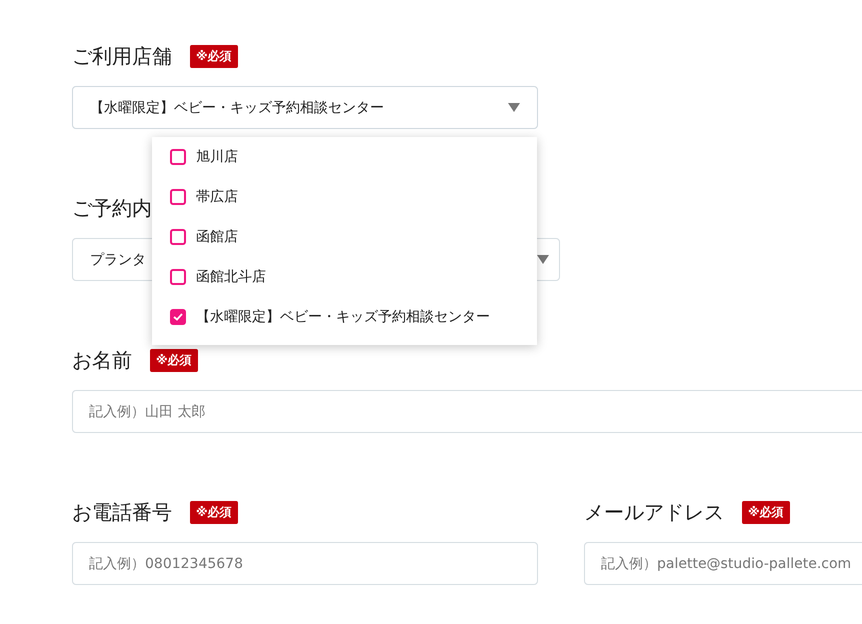 The height and width of the screenshot is (624, 862). I want to click on check-icon, so click(178, 317).